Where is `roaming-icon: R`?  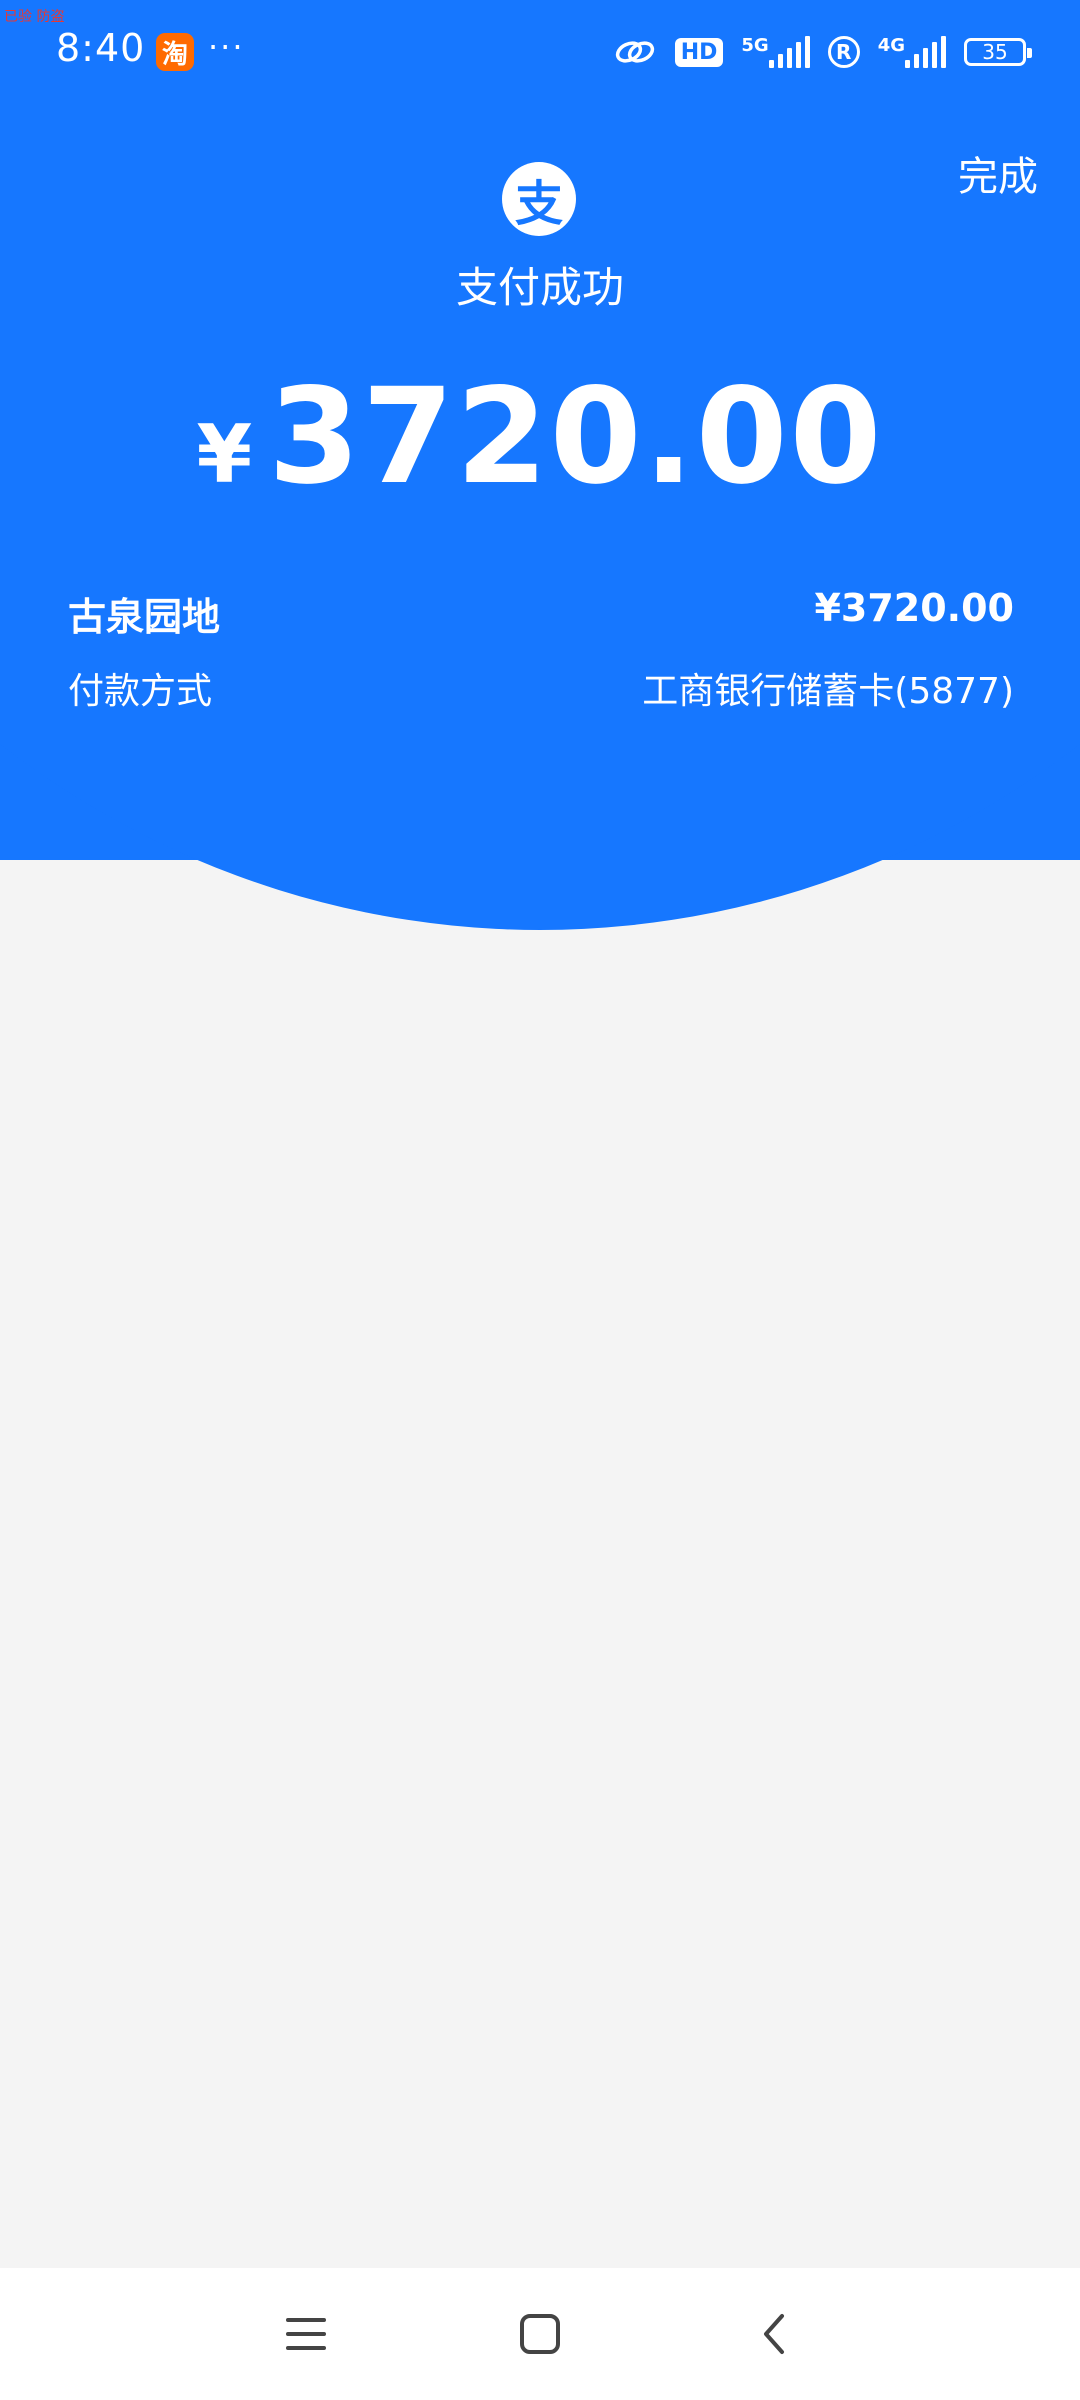 roaming-icon: R is located at coordinates (843, 52).